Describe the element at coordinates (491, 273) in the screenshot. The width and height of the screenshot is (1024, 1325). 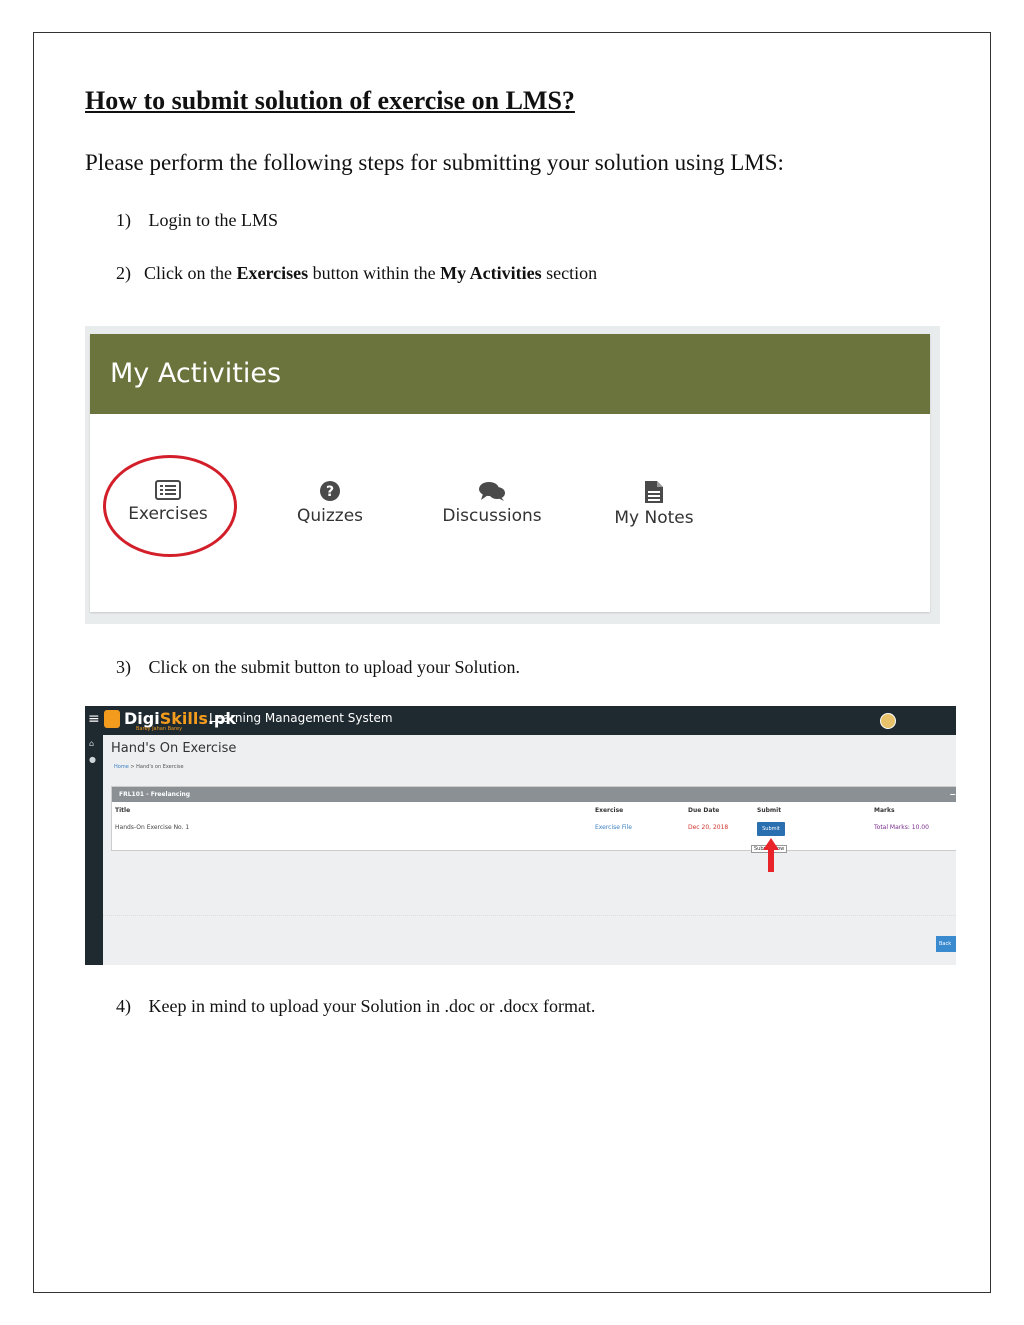
I see `my-activities-term: My Activities` at that location.